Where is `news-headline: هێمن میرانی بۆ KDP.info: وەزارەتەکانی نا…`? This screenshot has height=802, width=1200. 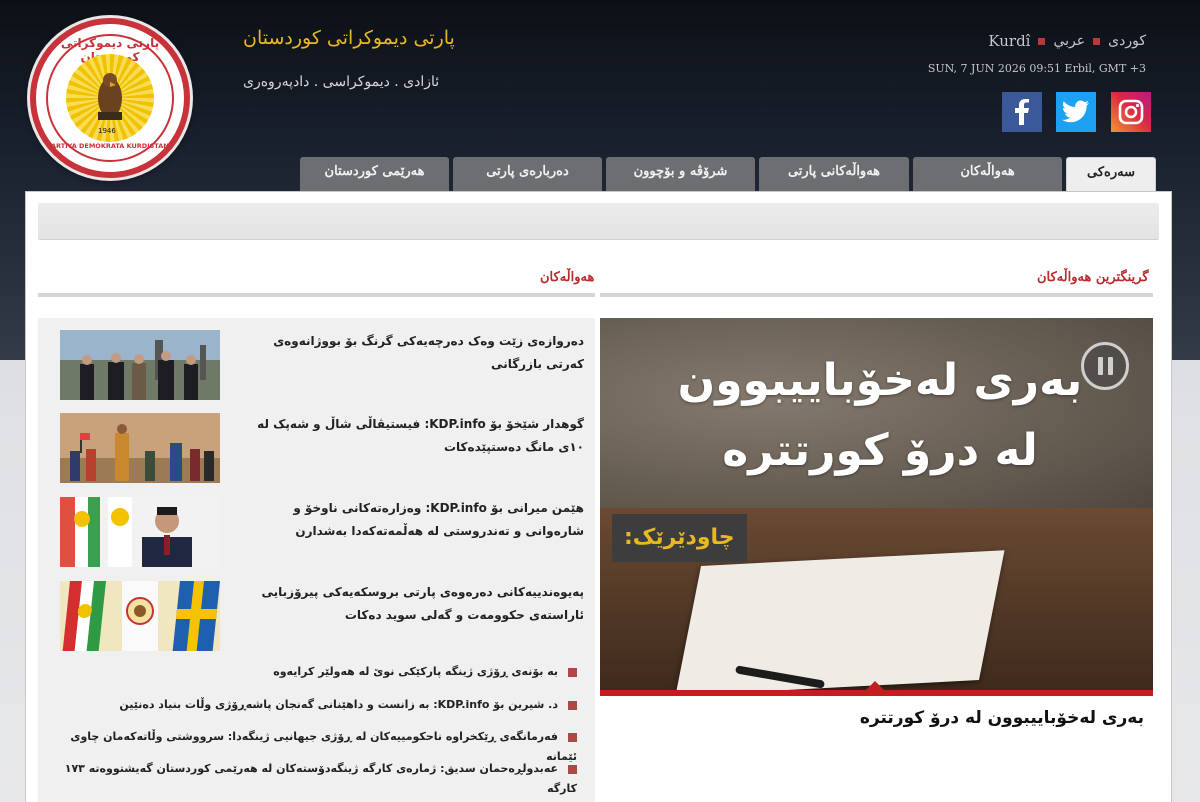 news-headline: هێمن میرانی بۆ KDP.info: وەزارەتەکانی نا… is located at coordinates (409, 520).